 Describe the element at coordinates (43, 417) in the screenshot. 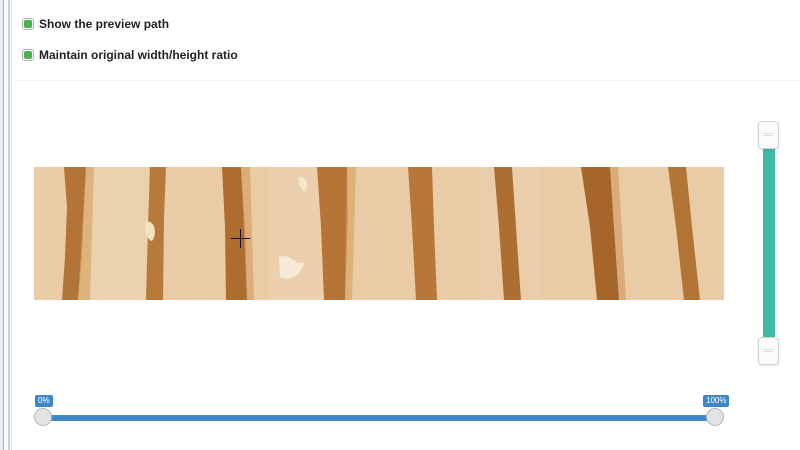

I see `range-min-handle` at that location.